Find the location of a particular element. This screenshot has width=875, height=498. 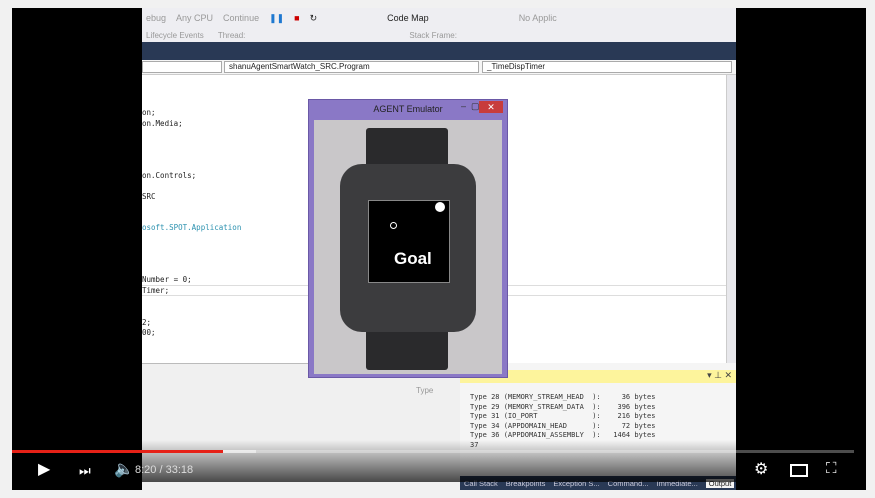

theater-mode-button is located at coordinates (799, 470).